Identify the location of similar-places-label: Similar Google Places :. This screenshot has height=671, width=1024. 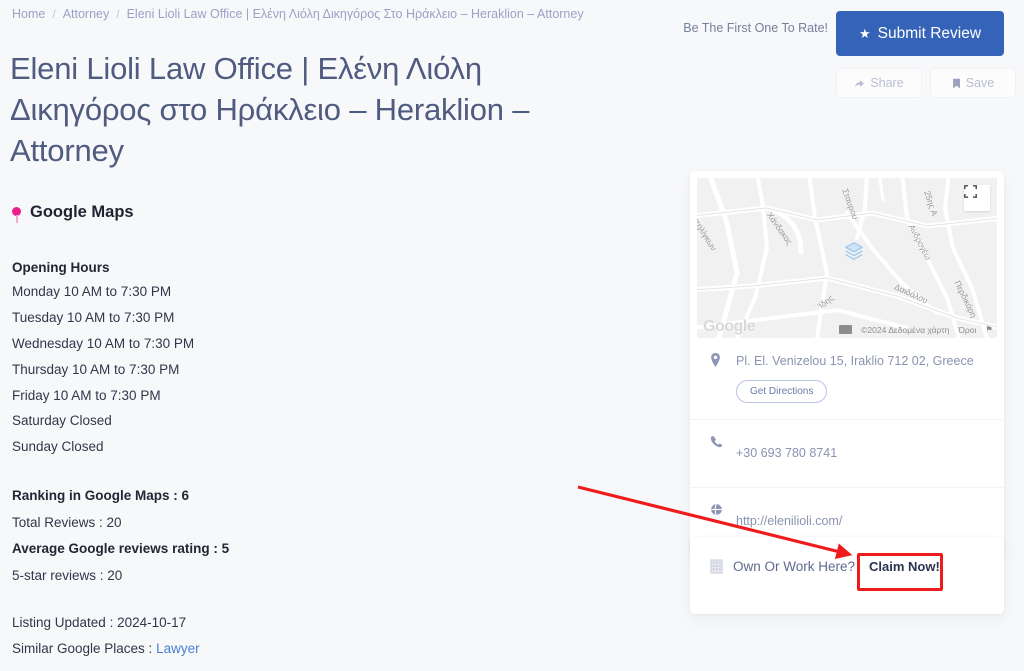
(84, 648).